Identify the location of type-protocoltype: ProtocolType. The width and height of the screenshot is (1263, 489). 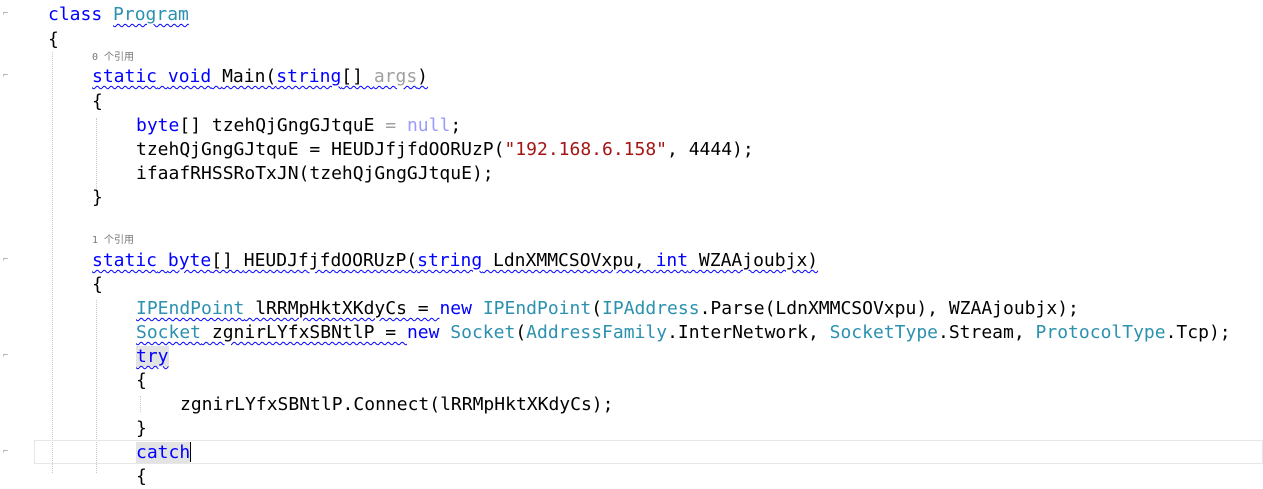
(1100, 332).